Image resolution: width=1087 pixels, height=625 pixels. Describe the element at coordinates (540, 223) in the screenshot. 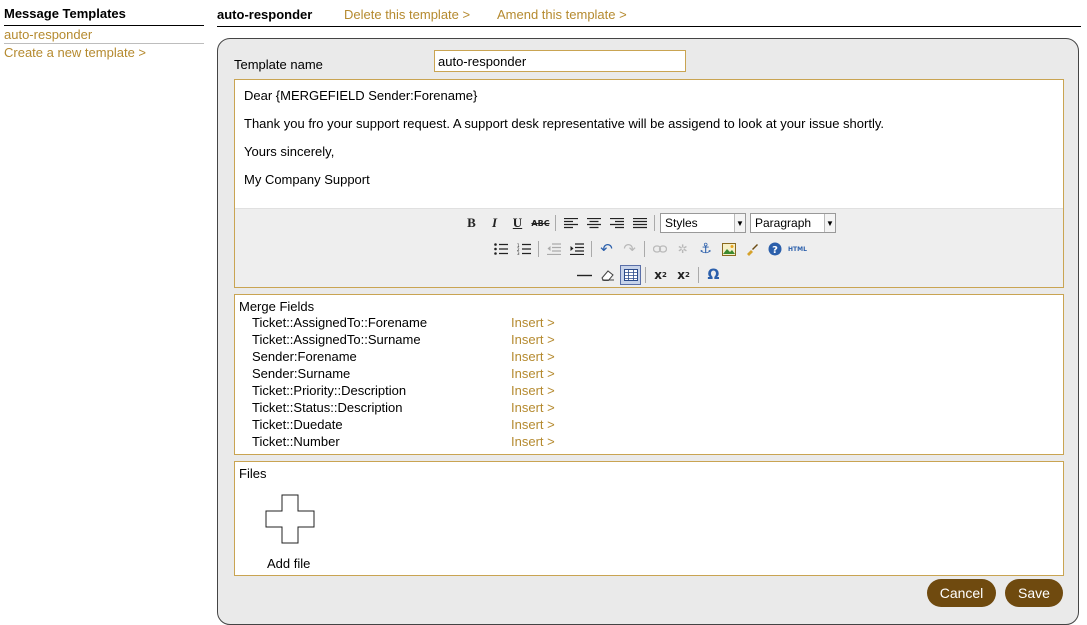

I see `strikethrough-icon: ABC` at that location.